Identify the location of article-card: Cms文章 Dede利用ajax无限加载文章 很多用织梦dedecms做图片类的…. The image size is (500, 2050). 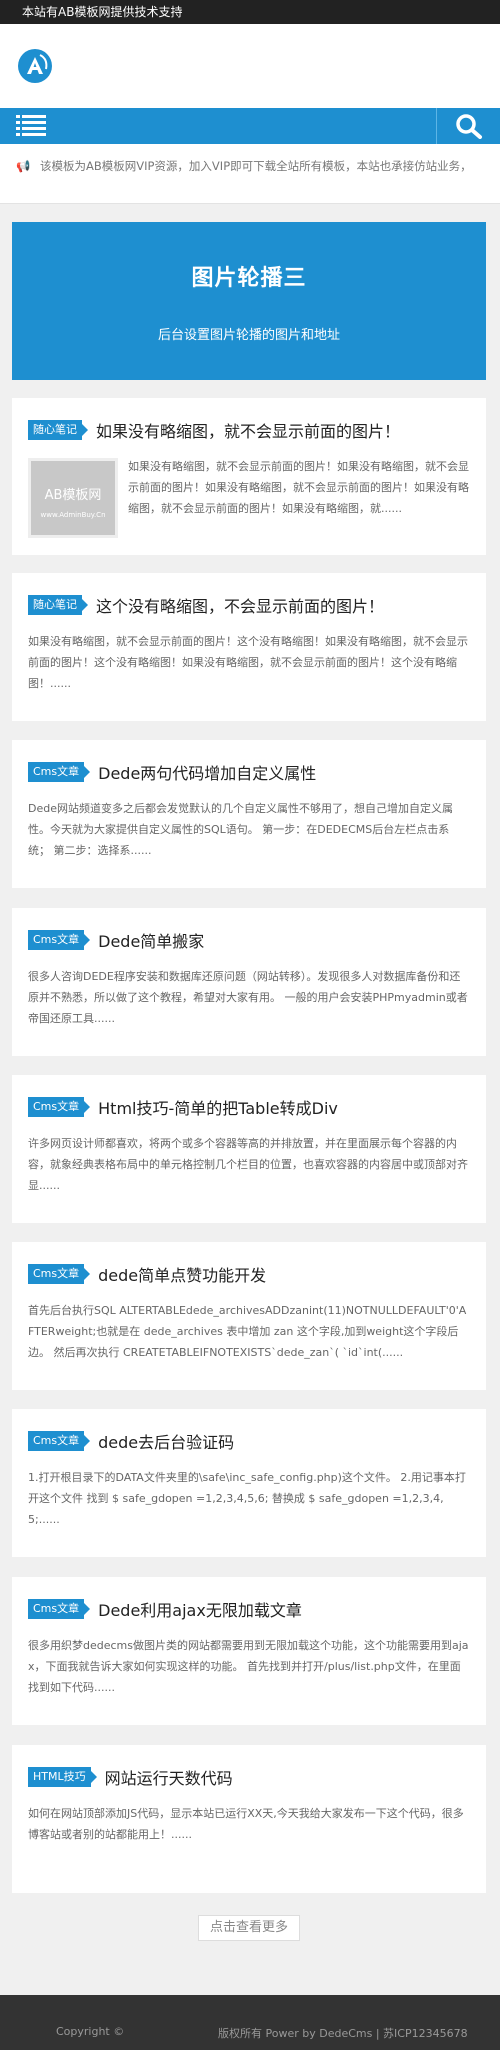
(249, 1651).